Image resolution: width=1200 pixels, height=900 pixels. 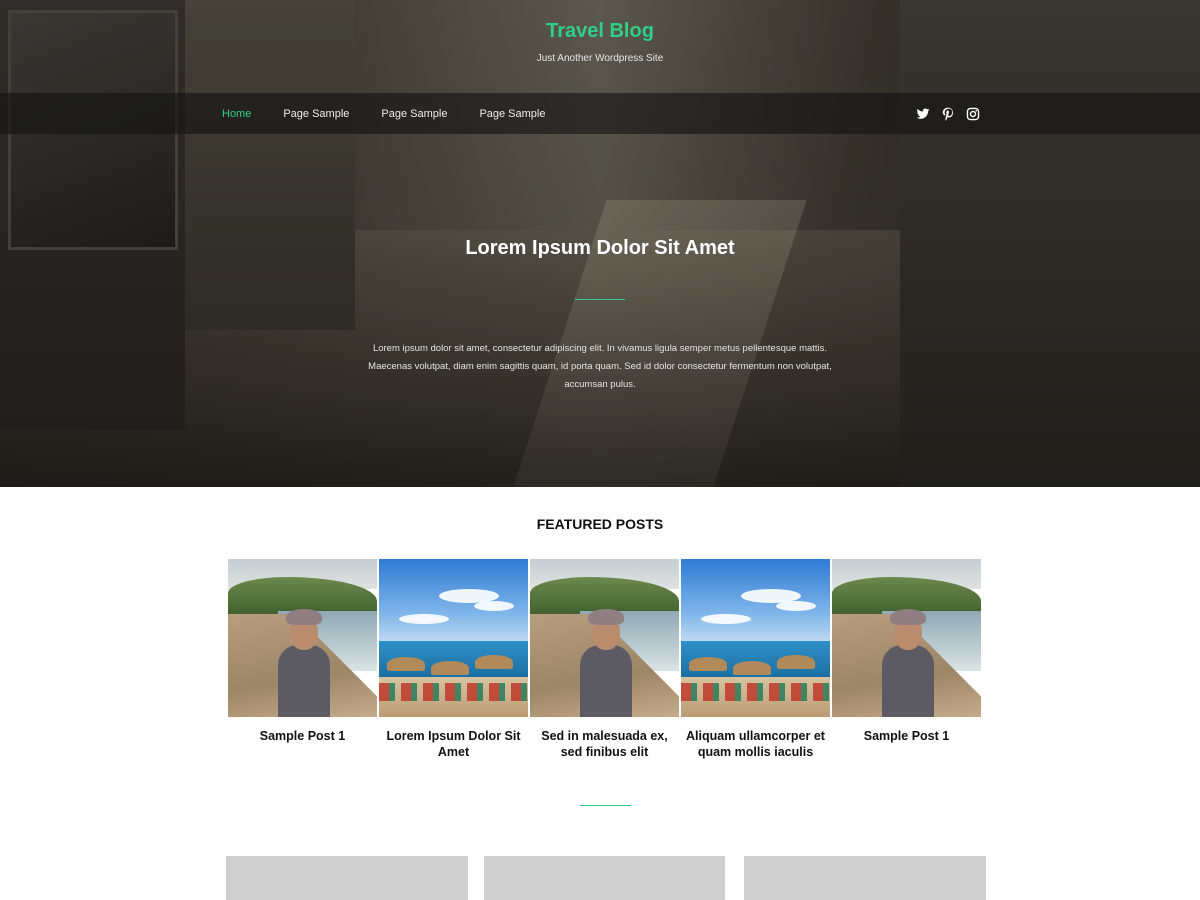 I want to click on section-divider, so click(x=605, y=805).